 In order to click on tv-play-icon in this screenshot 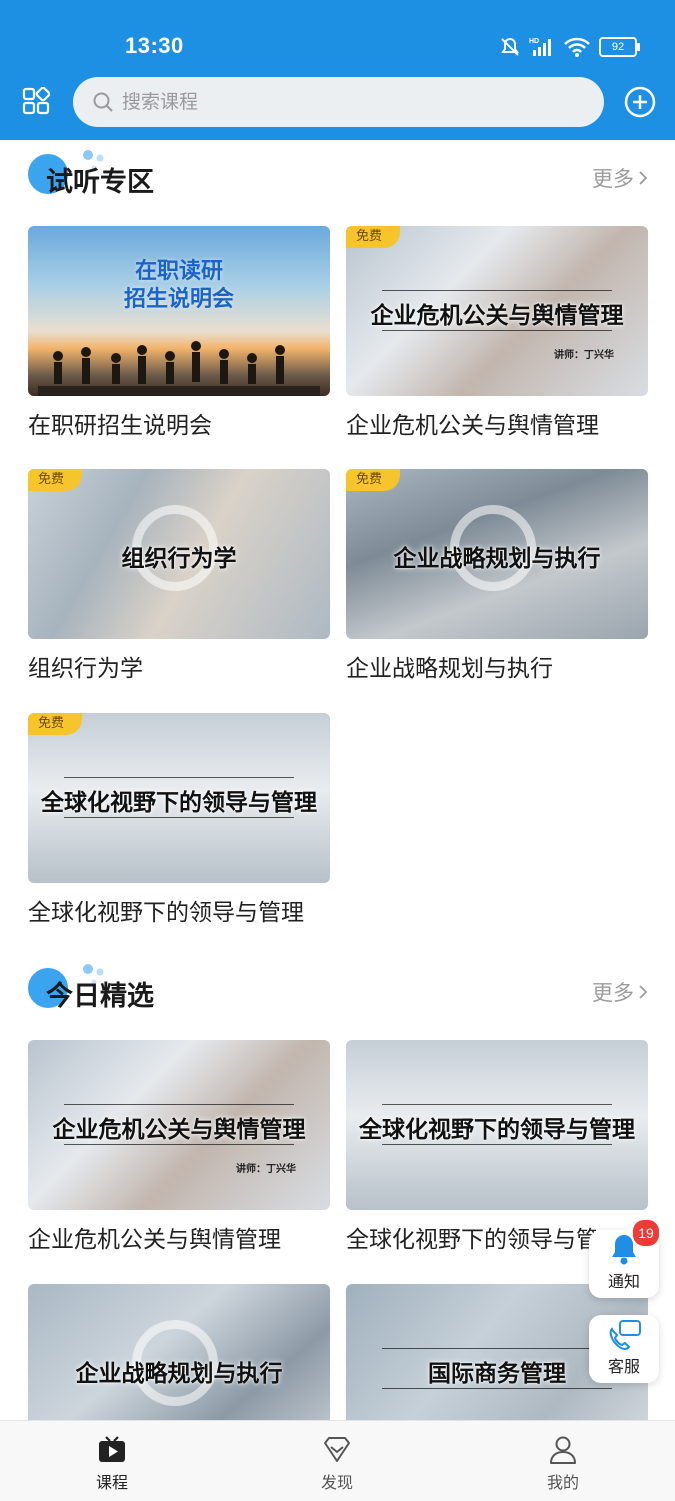, I will do `click(112, 1449)`.